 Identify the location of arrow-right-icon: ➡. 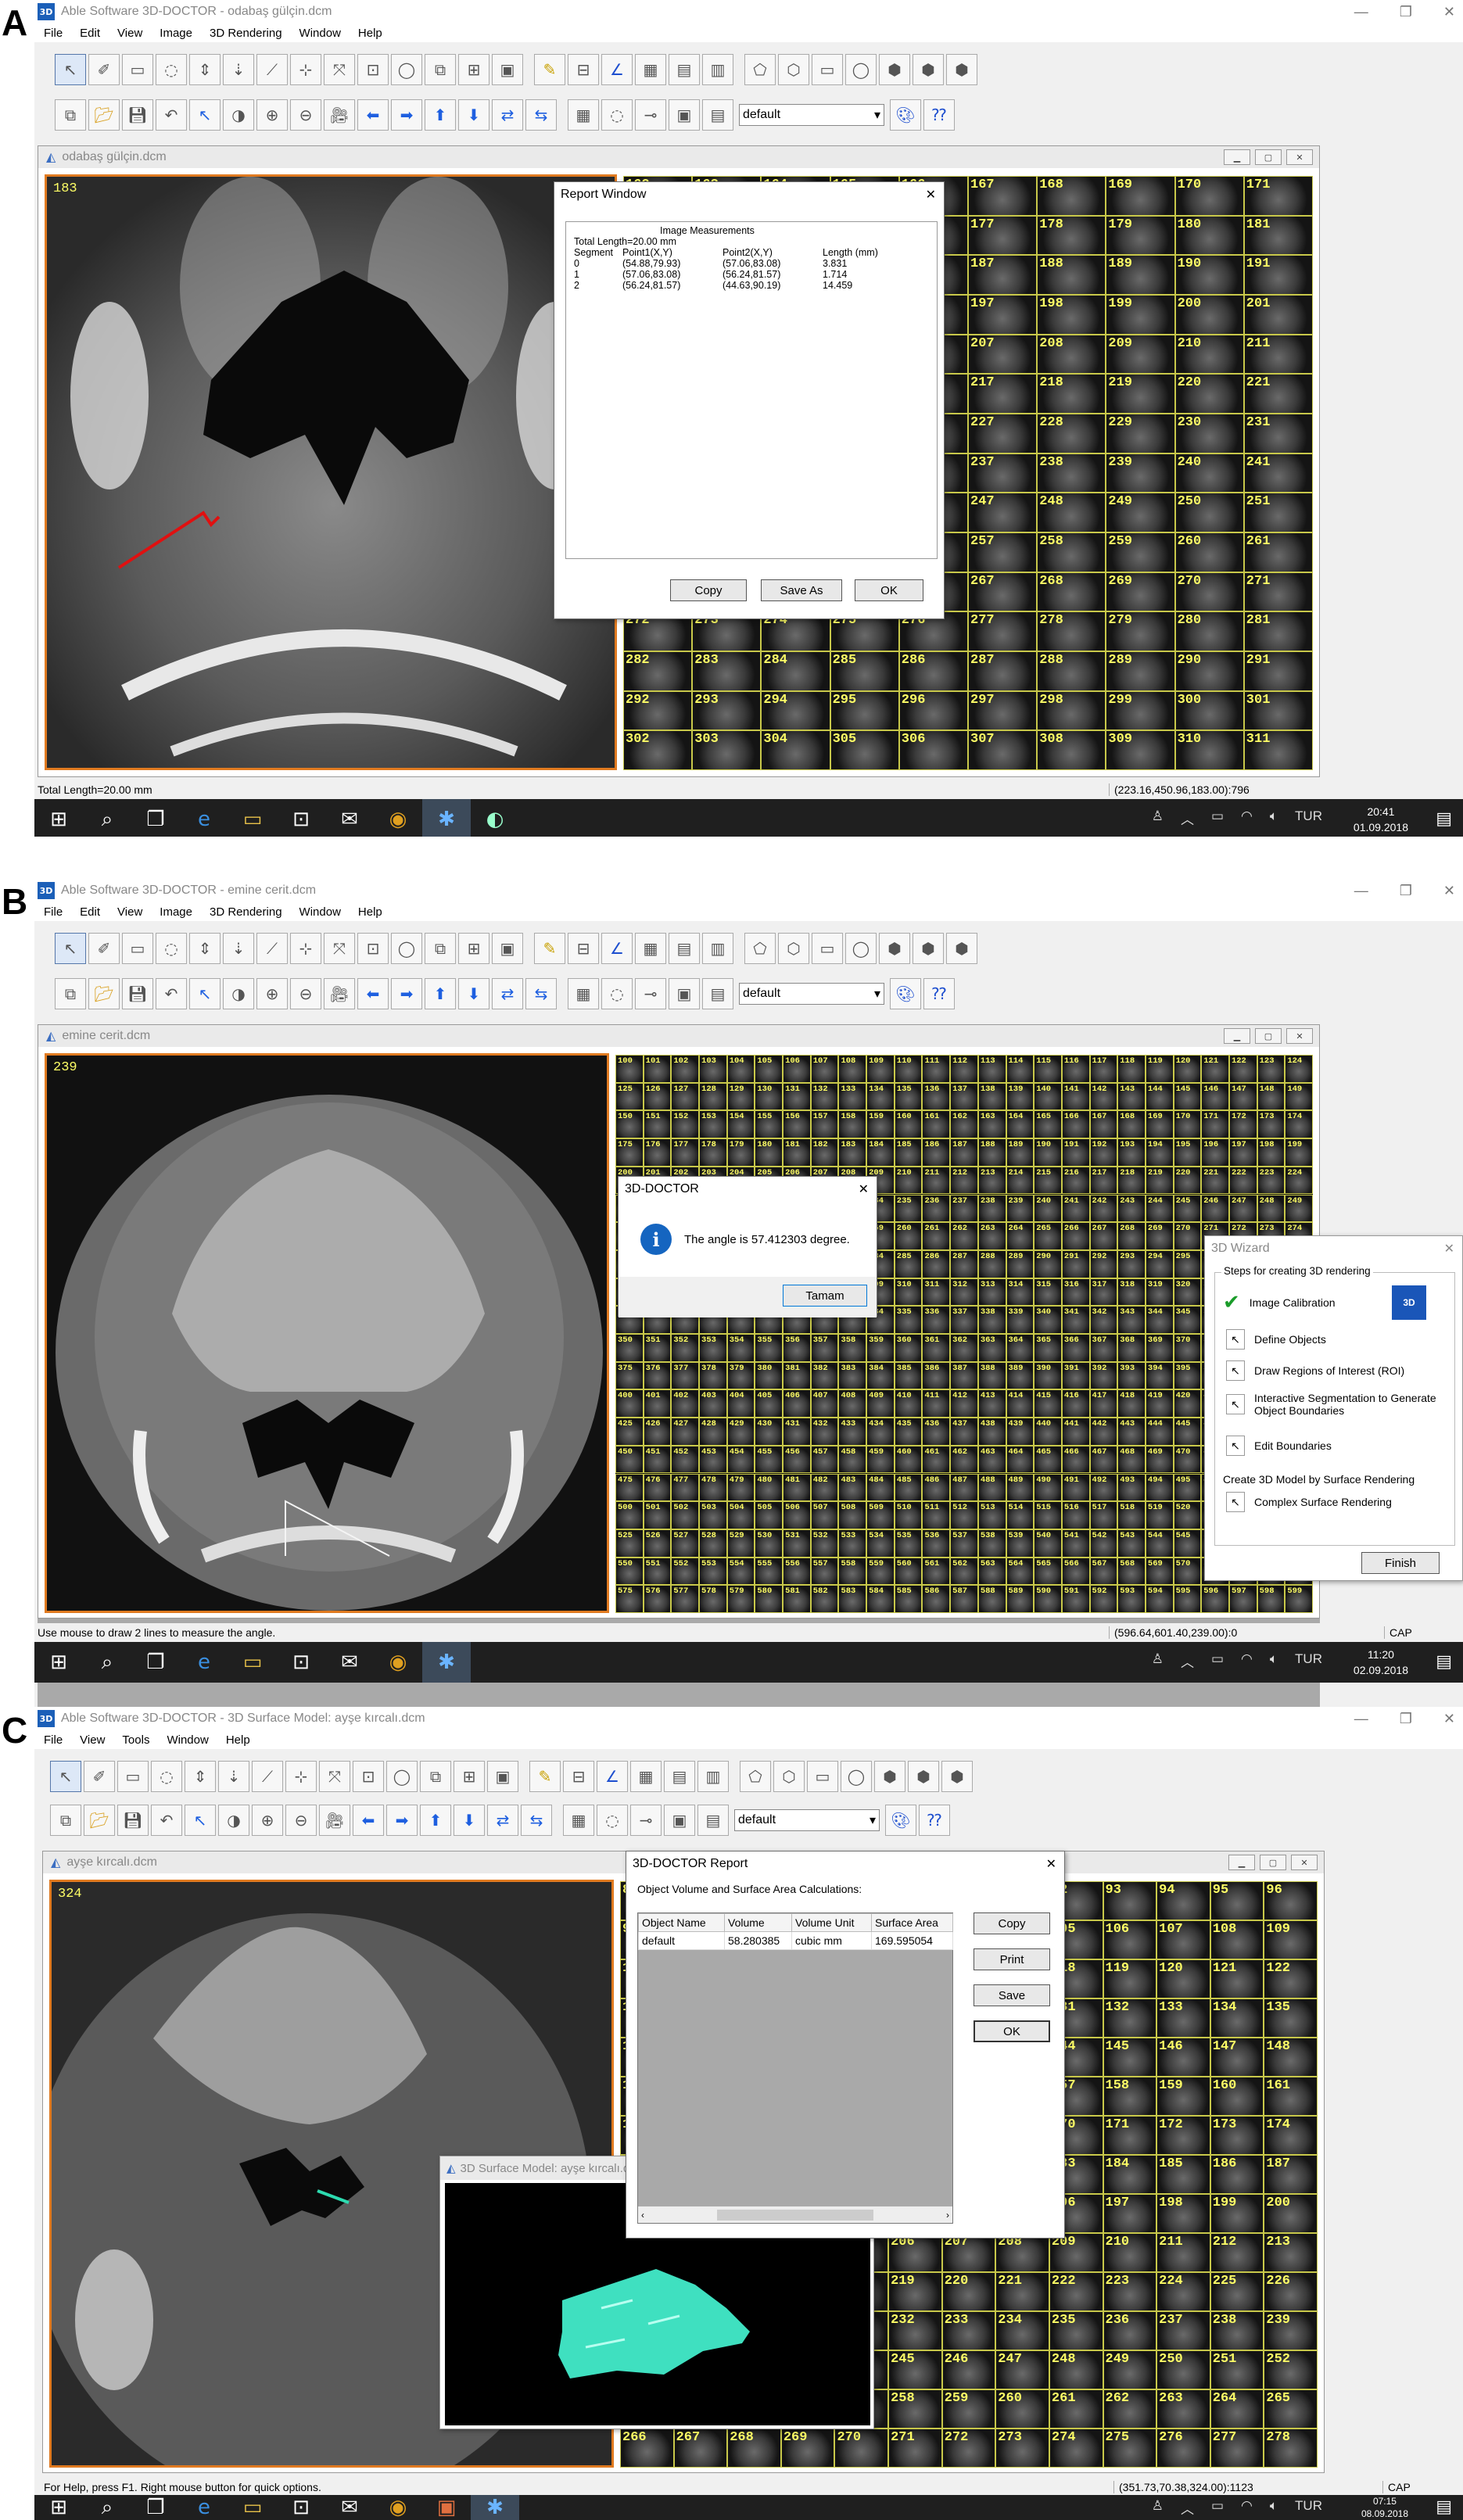
(402, 1820).